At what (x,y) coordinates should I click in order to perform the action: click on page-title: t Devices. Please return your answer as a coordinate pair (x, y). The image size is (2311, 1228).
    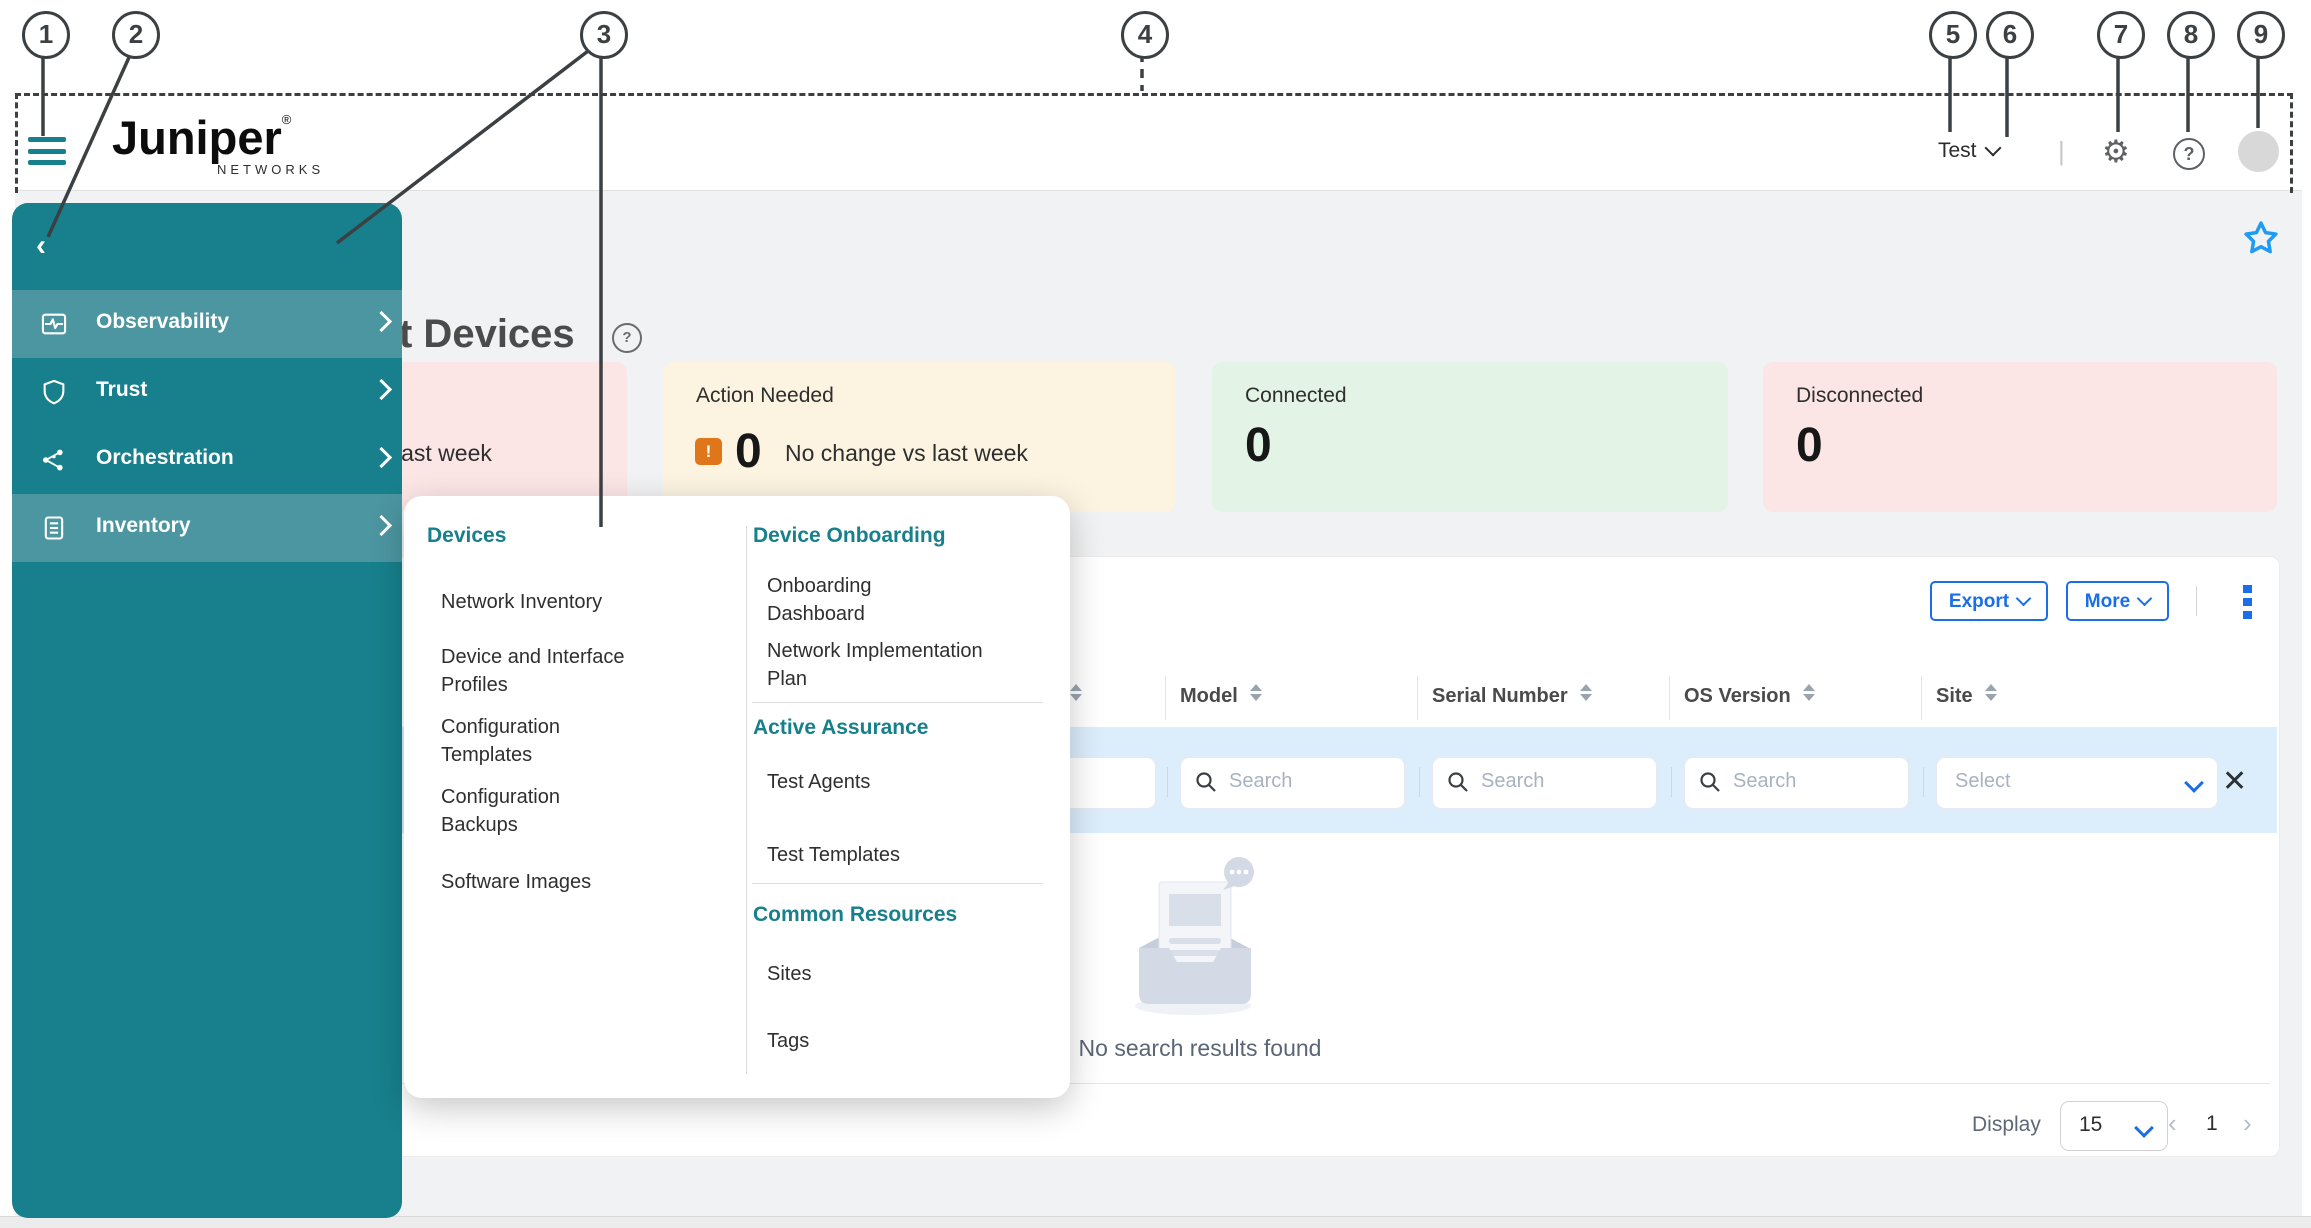
    Looking at the image, I should click on (487, 334).